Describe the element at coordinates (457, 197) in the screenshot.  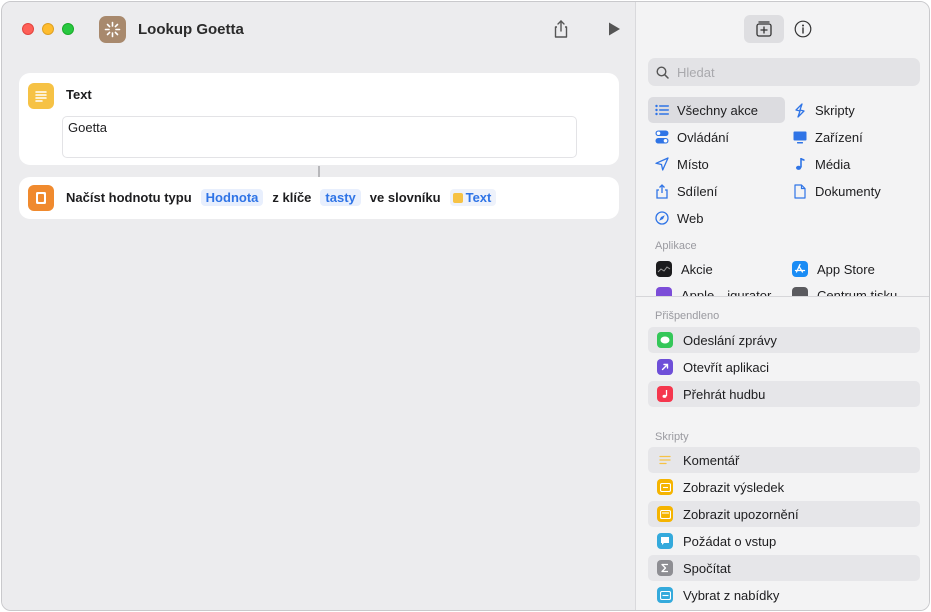
I see `text-variable-icon` at that location.